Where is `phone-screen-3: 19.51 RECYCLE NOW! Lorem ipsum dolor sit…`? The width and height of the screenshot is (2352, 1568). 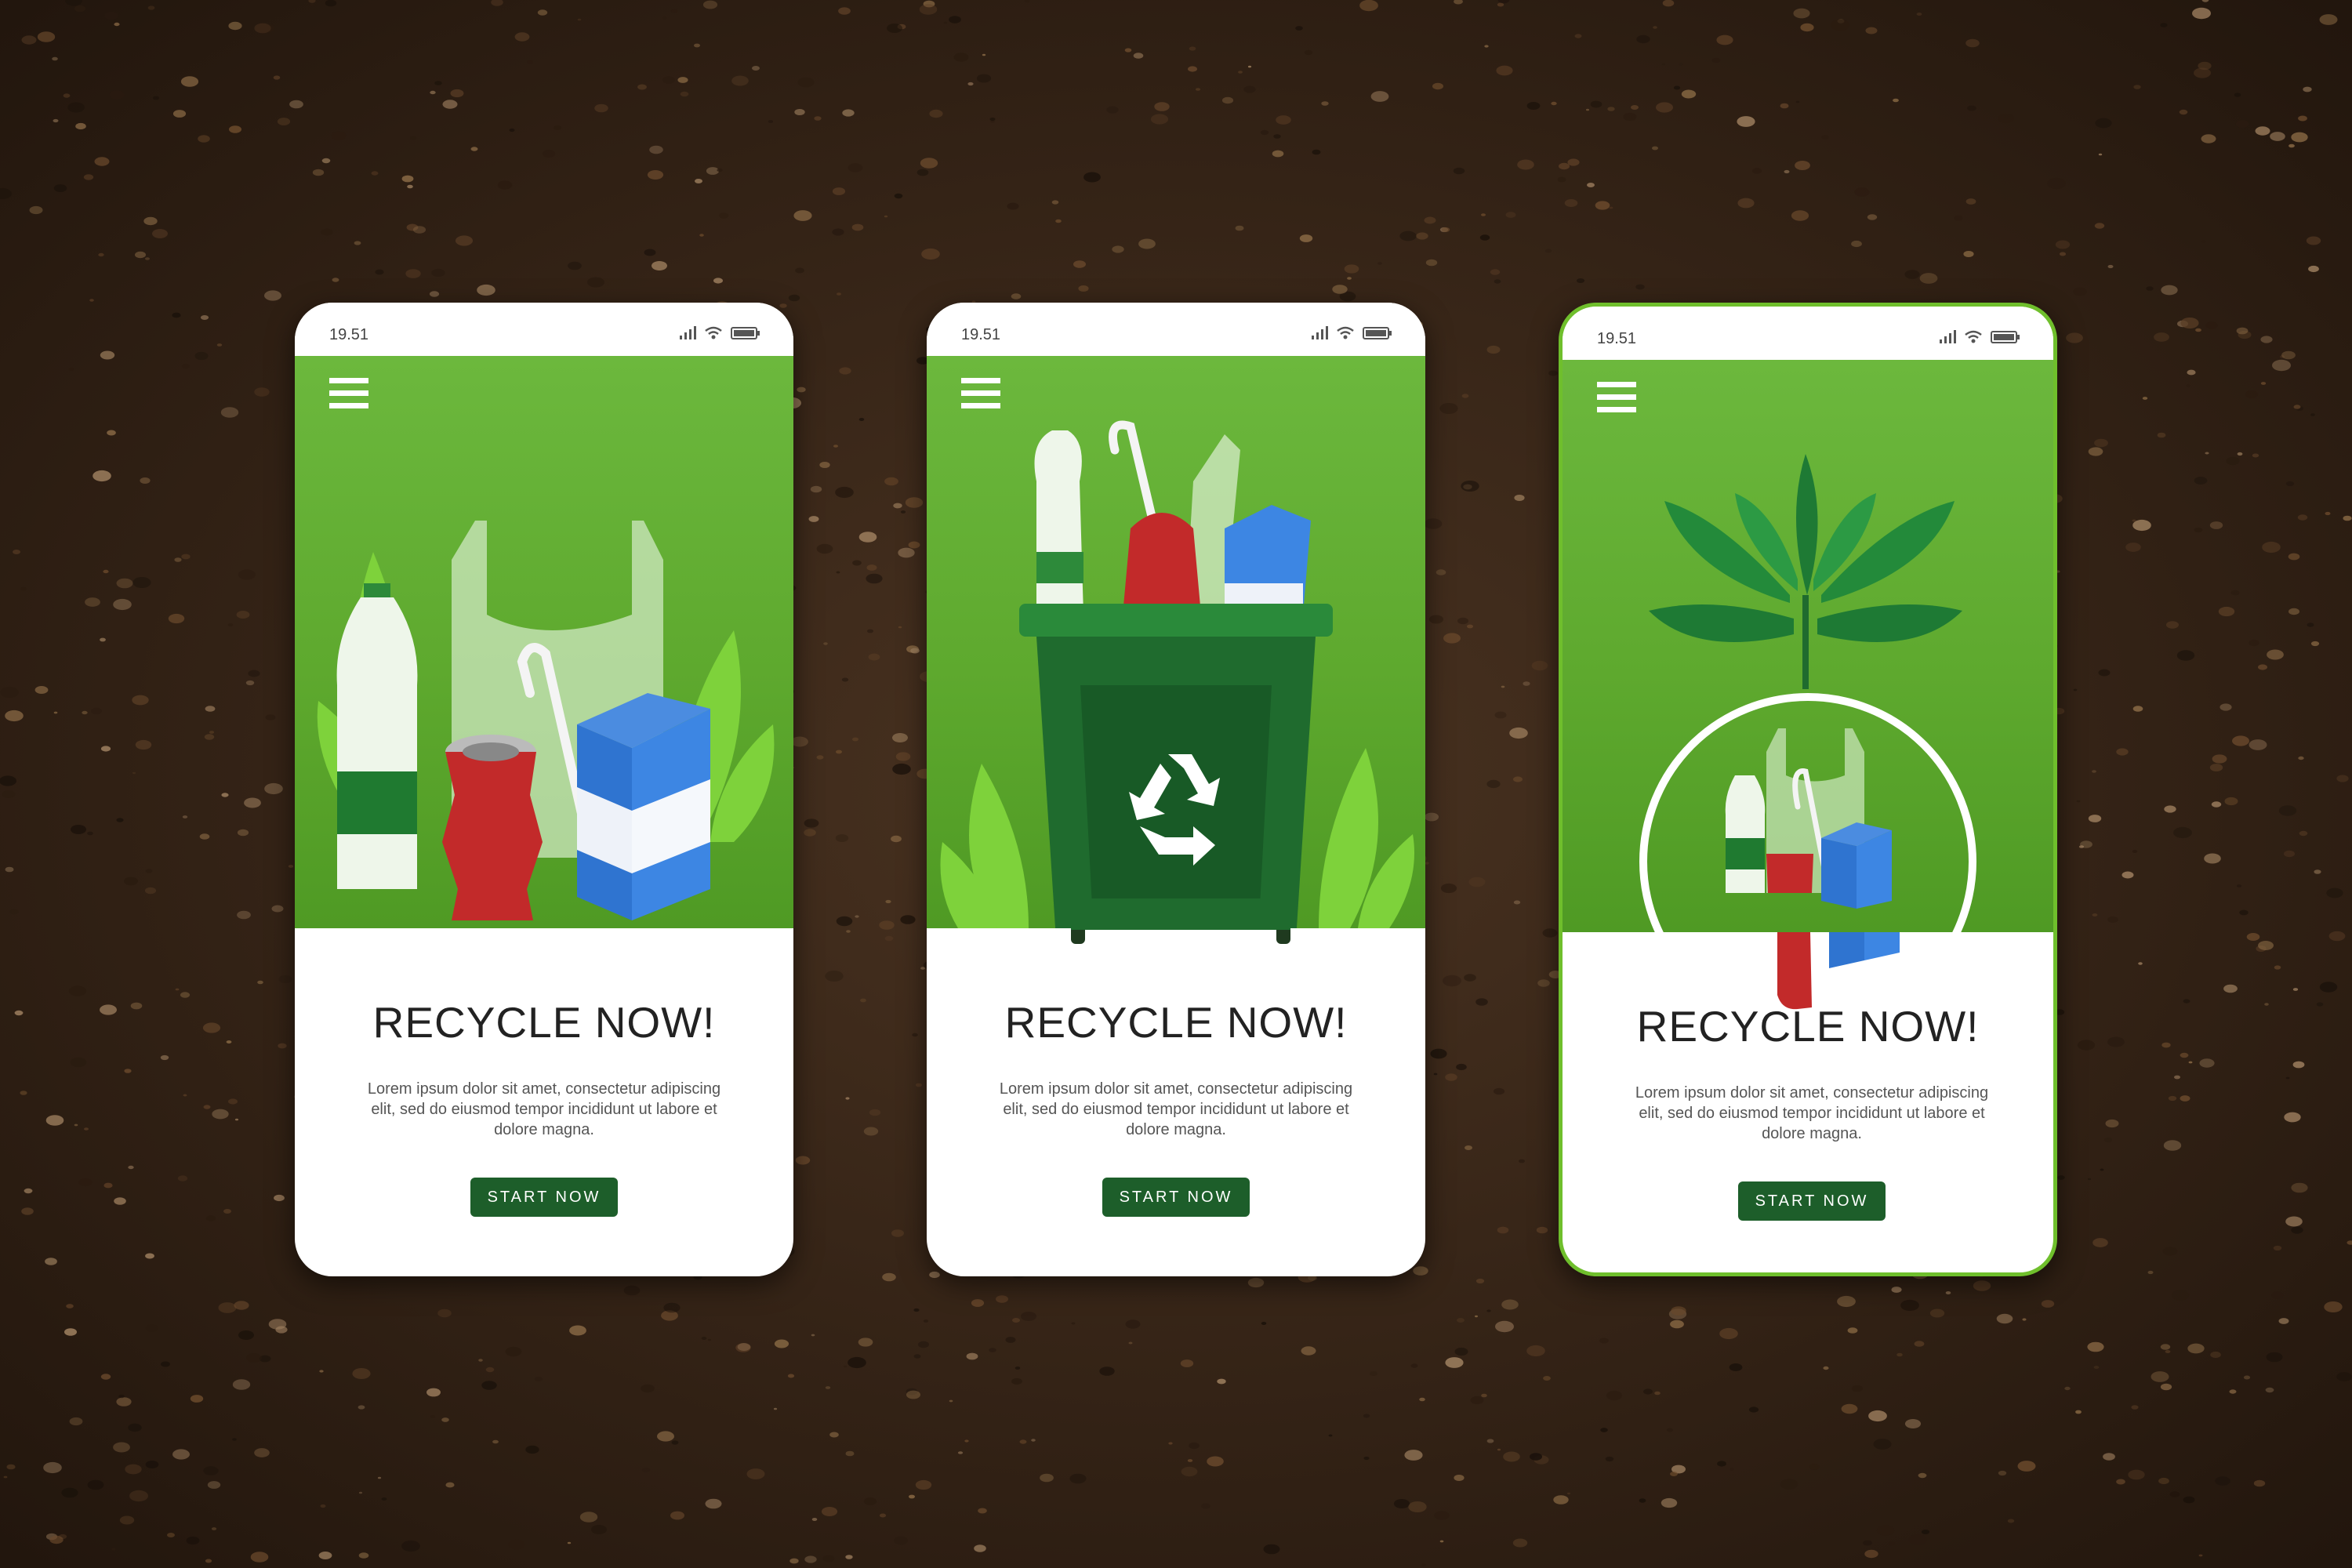 phone-screen-3: 19.51 RECYCLE NOW! Lorem ipsum dolor sit… is located at coordinates (1808, 789).